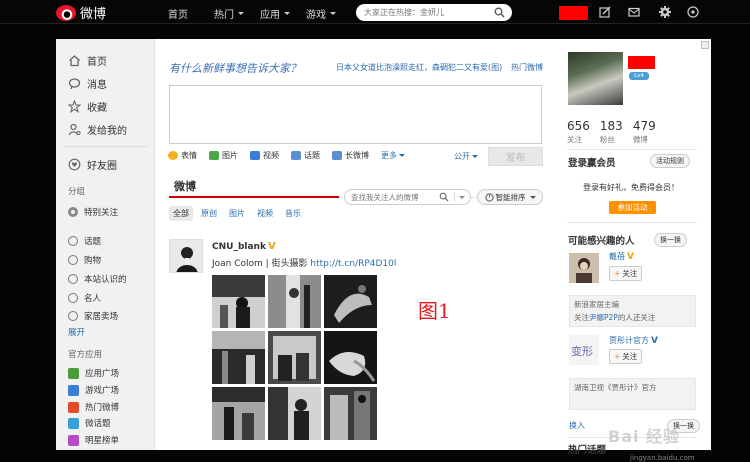 The width and height of the screenshot is (750, 462). I want to click on sidebar-app-item: 应用广场, so click(93, 373).